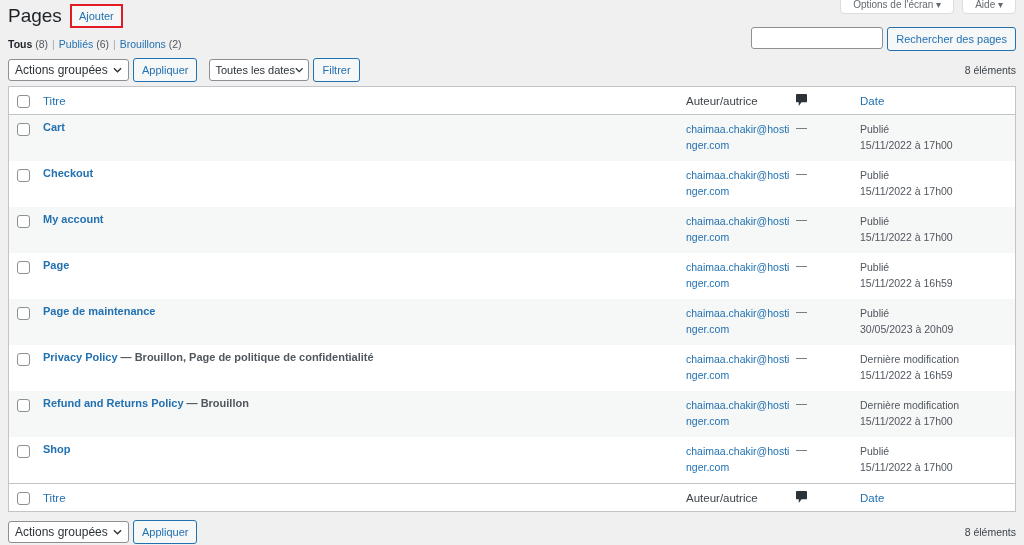 The width and height of the screenshot is (1024, 545). What do you see at coordinates (28, 44) in the screenshot?
I see `filter-link: Tous (8)` at bounding box center [28, 44].